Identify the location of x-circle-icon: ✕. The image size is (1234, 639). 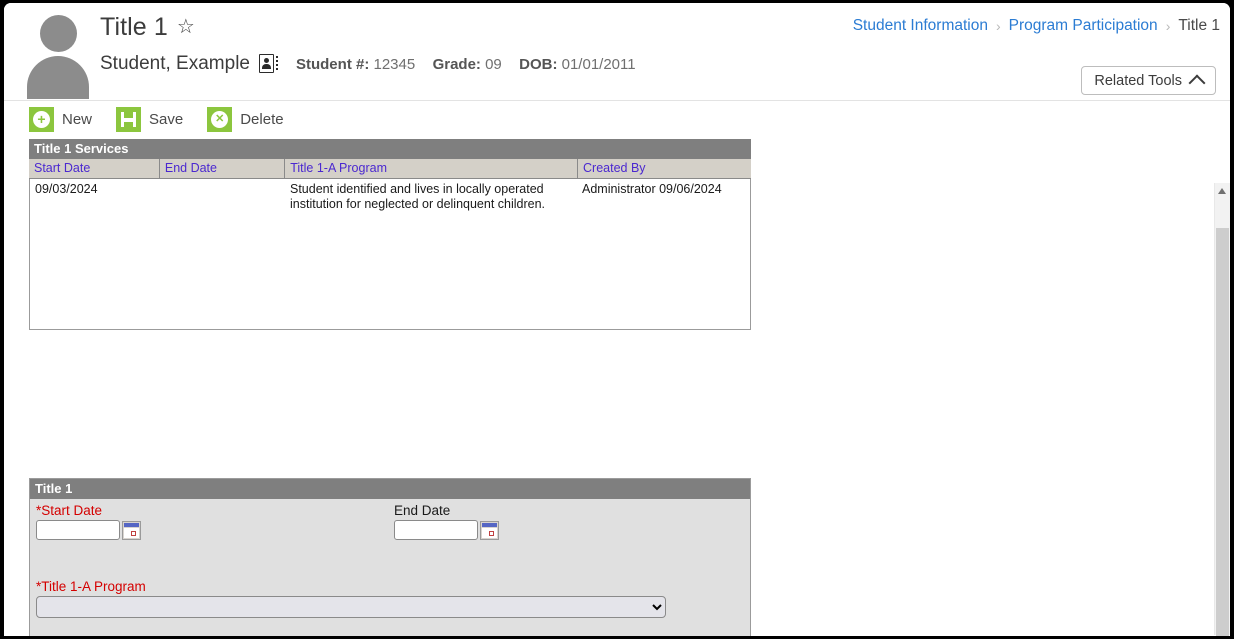
(220, 119).